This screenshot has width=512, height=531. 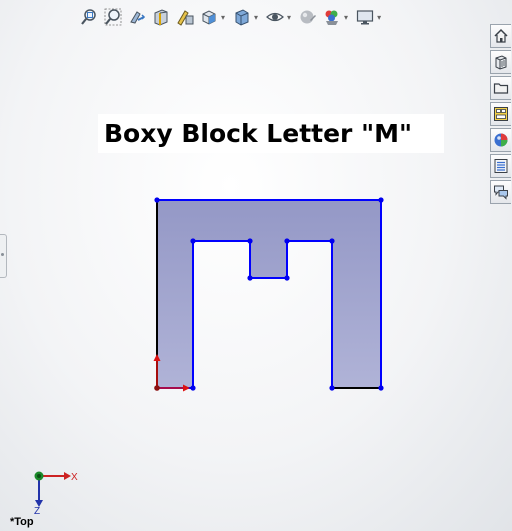 I want to click on triad-z-label: Z, so click(x=37, y=511).